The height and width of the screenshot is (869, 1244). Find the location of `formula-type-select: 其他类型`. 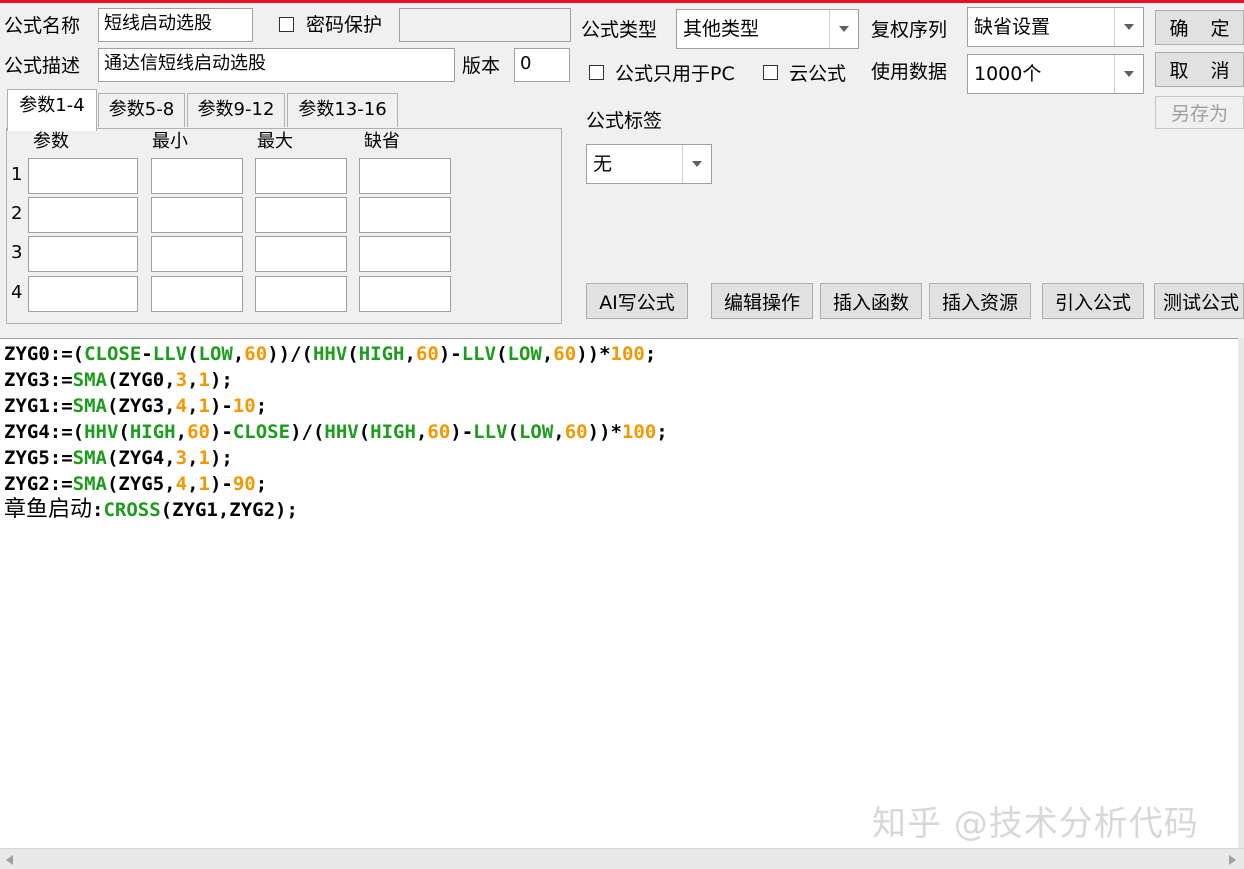

formula-type-select: 其他类型 is located at coordinates (767, 29).